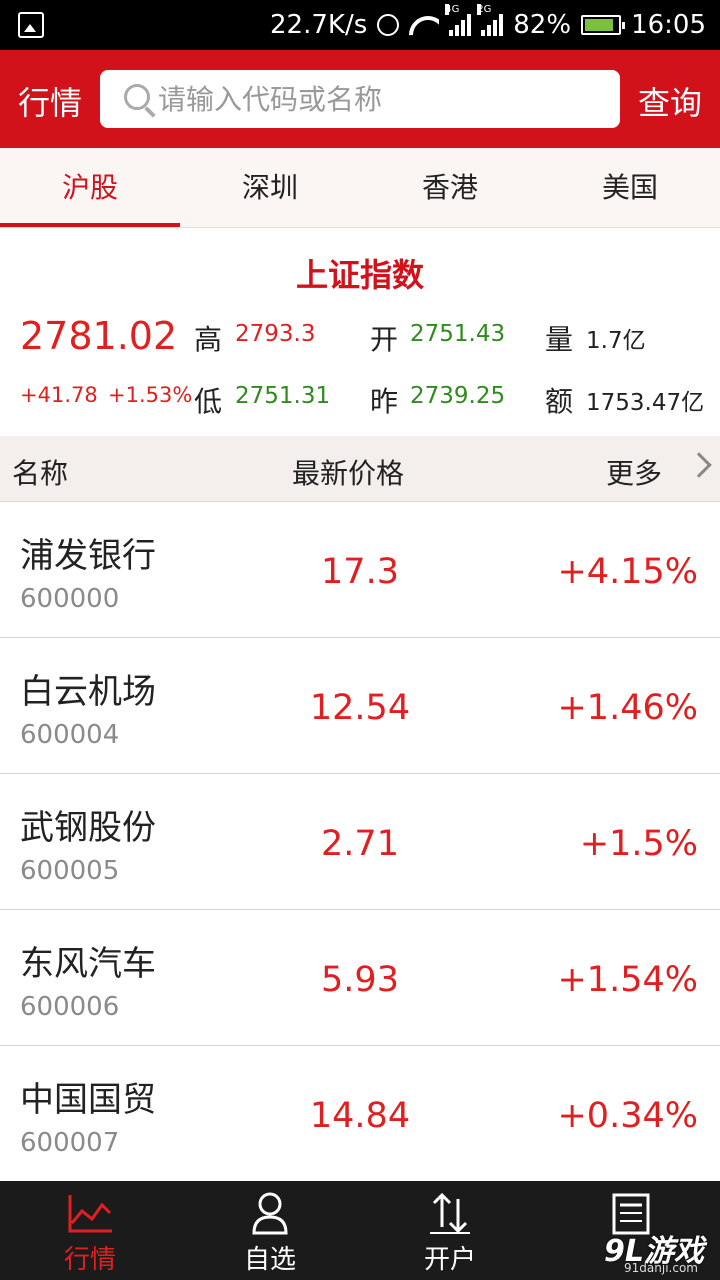 This screenshot has height=1280, width=720. Describe the element at coordinates (275, 334) in the screenshot. I see `high-value: 2793.3` at that location.